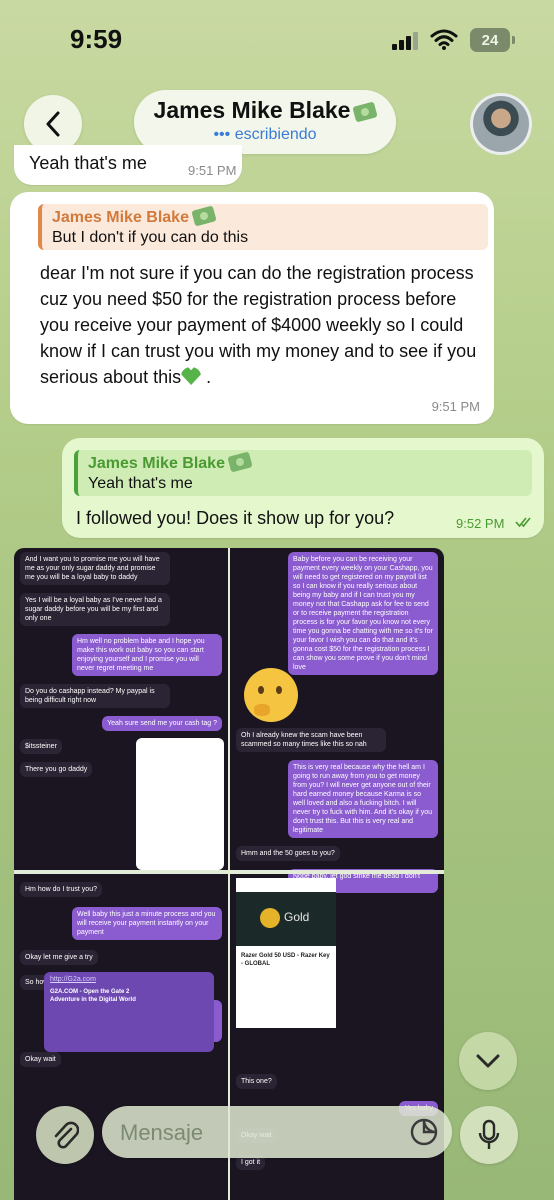 The width and height of the screenshot is (554, 1200). I want to click on message-bubble-incoming: Yeah that's me 9:51 PM, so click(128, 165).